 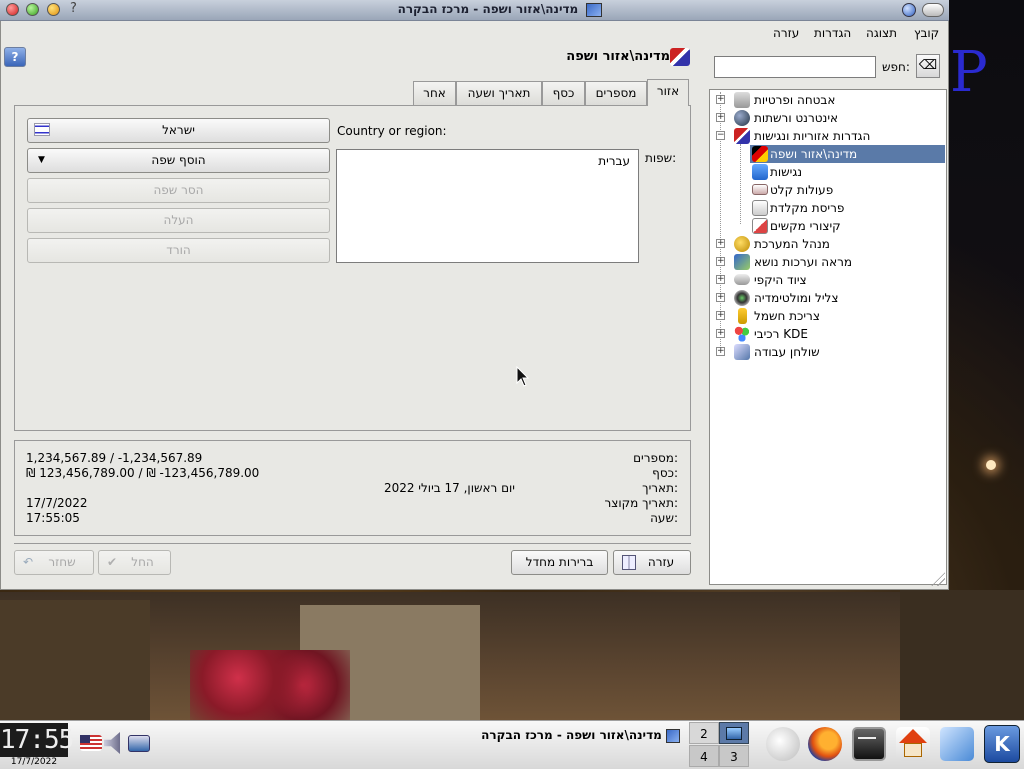 I want to click on tree-item-country-language: מדינה\אזור ושפה, so click(x=847, y=154).